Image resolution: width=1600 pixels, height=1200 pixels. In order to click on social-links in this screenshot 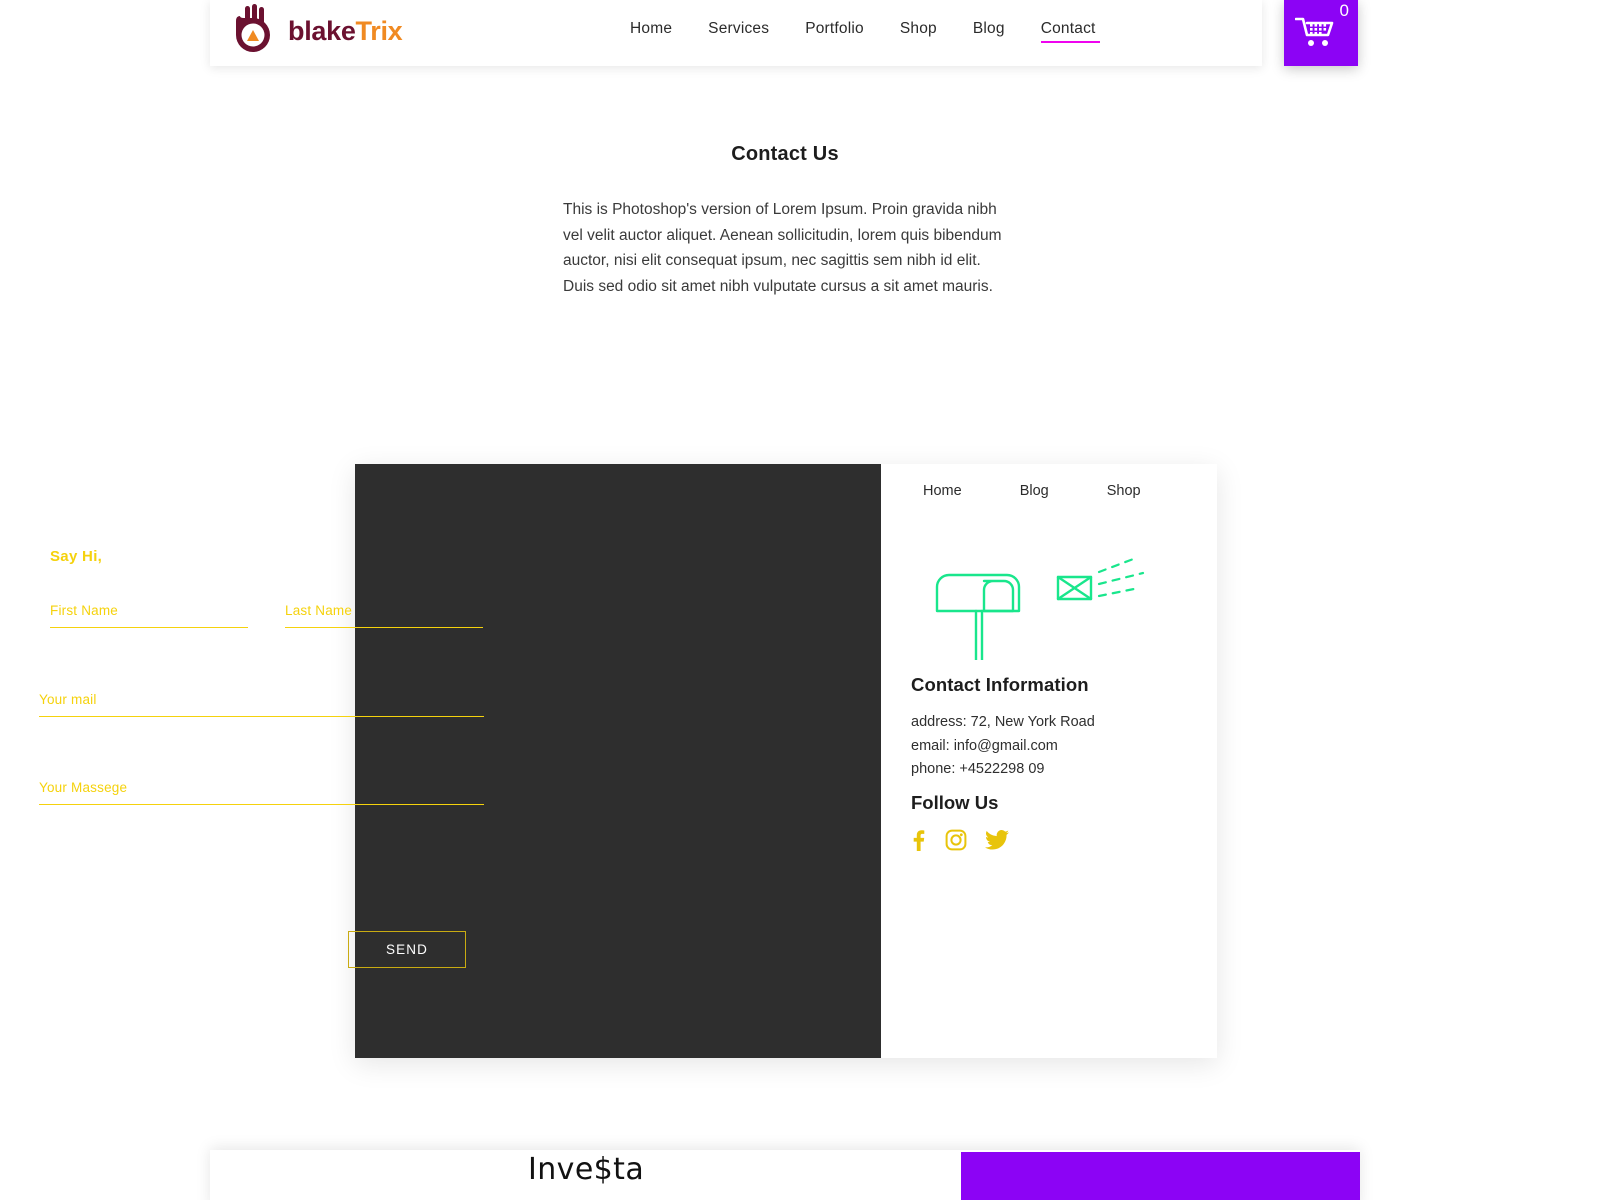, I will do `click(959, 840)`.